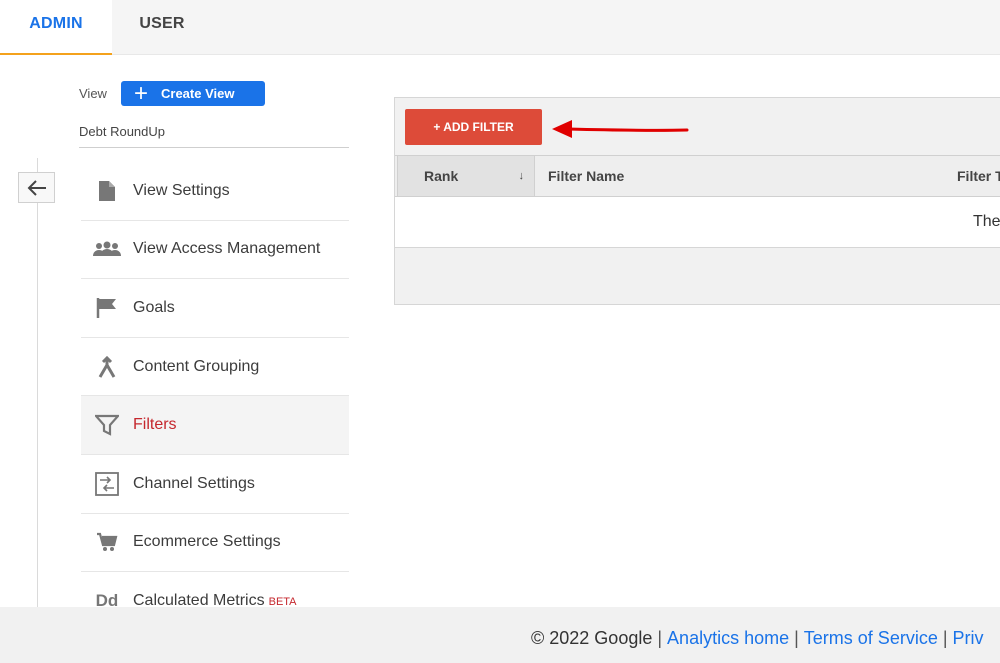 The width and height of the screenshot is (1000, 663). Describe the element at coordinates (500, 27) in the screenshot. I see `top-tab-bar: ADMIN USER` at that location.